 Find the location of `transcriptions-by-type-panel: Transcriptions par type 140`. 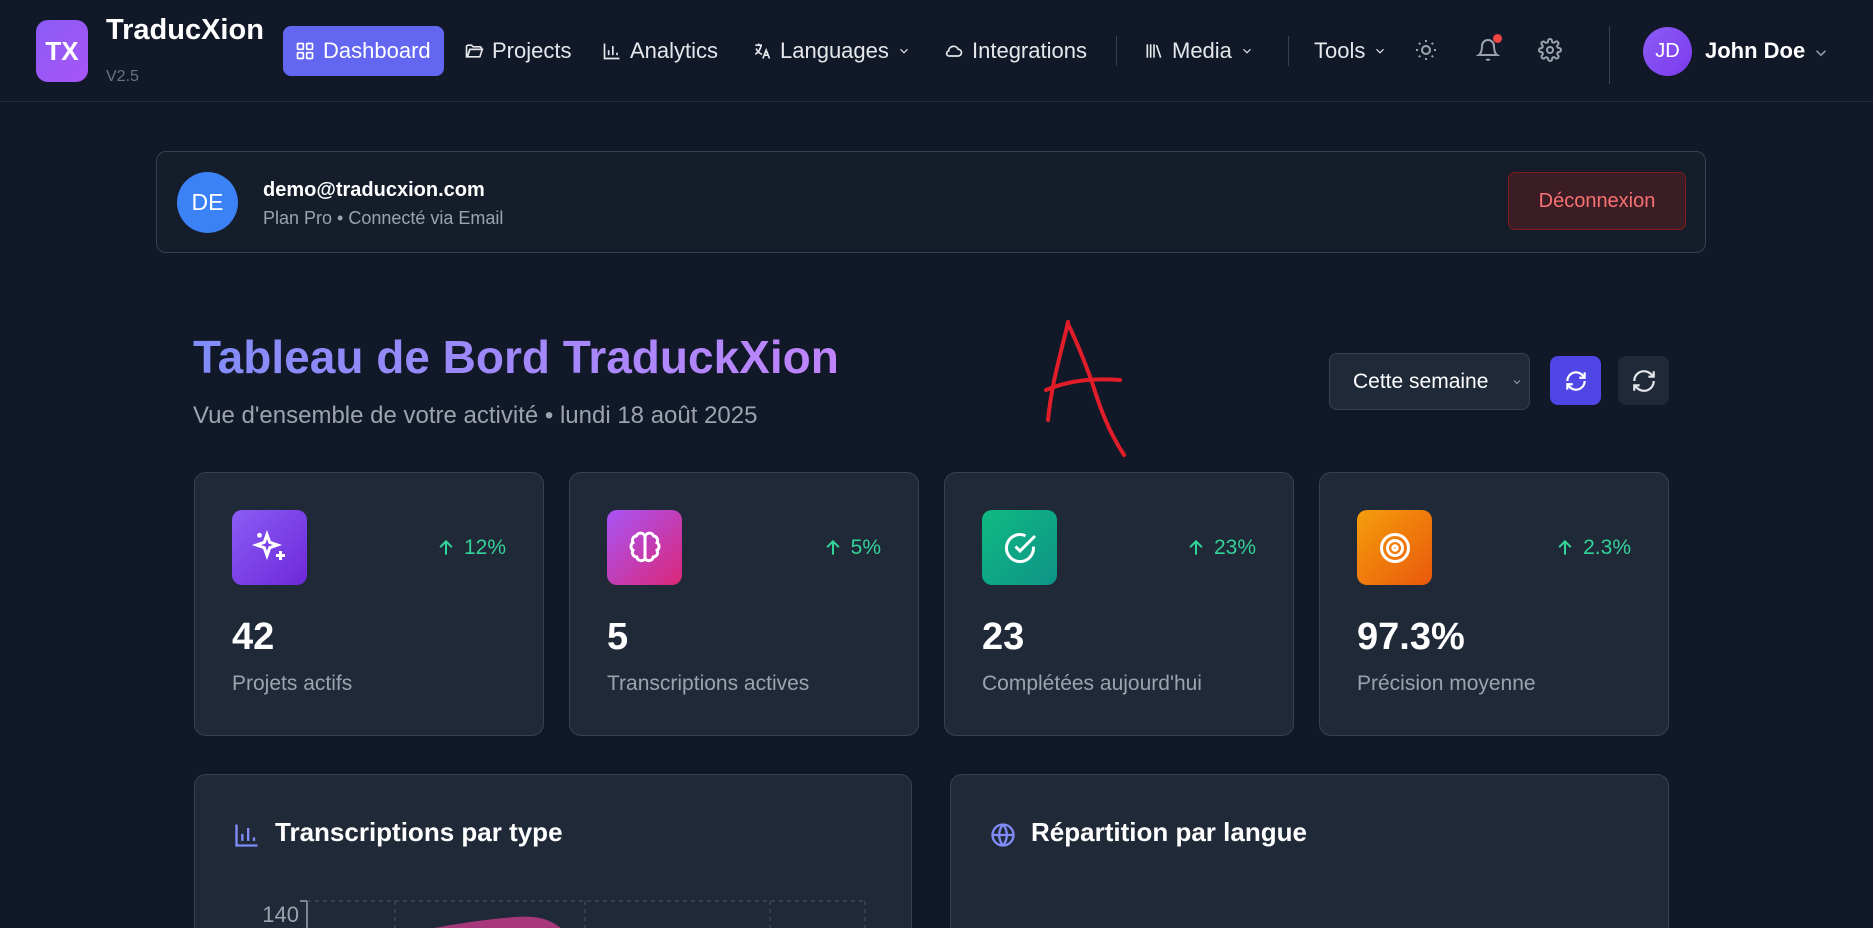

transcriptions-by-type-panel: Transcriptions par type 140 is located at coordinates (553, 851).